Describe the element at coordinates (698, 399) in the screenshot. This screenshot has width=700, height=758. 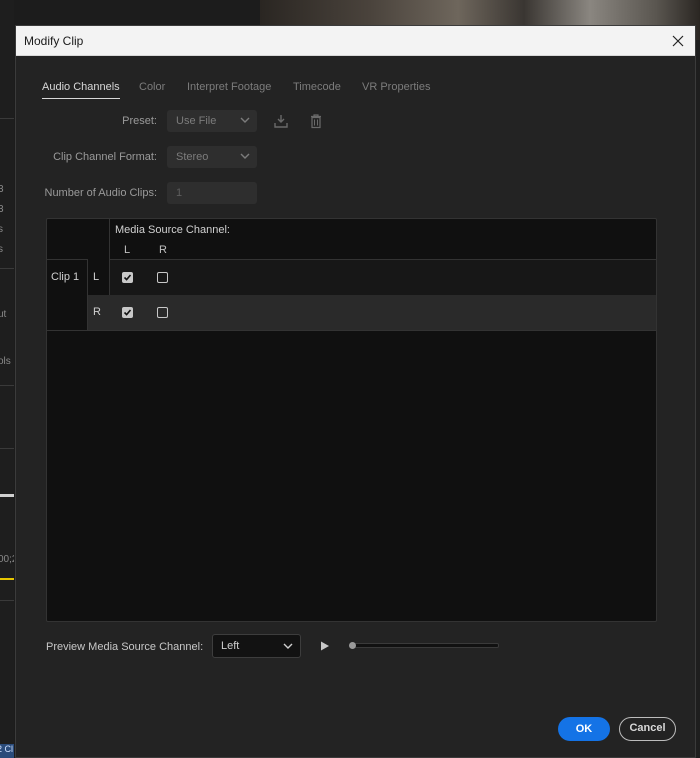
I see `background-right-panel` at that location.